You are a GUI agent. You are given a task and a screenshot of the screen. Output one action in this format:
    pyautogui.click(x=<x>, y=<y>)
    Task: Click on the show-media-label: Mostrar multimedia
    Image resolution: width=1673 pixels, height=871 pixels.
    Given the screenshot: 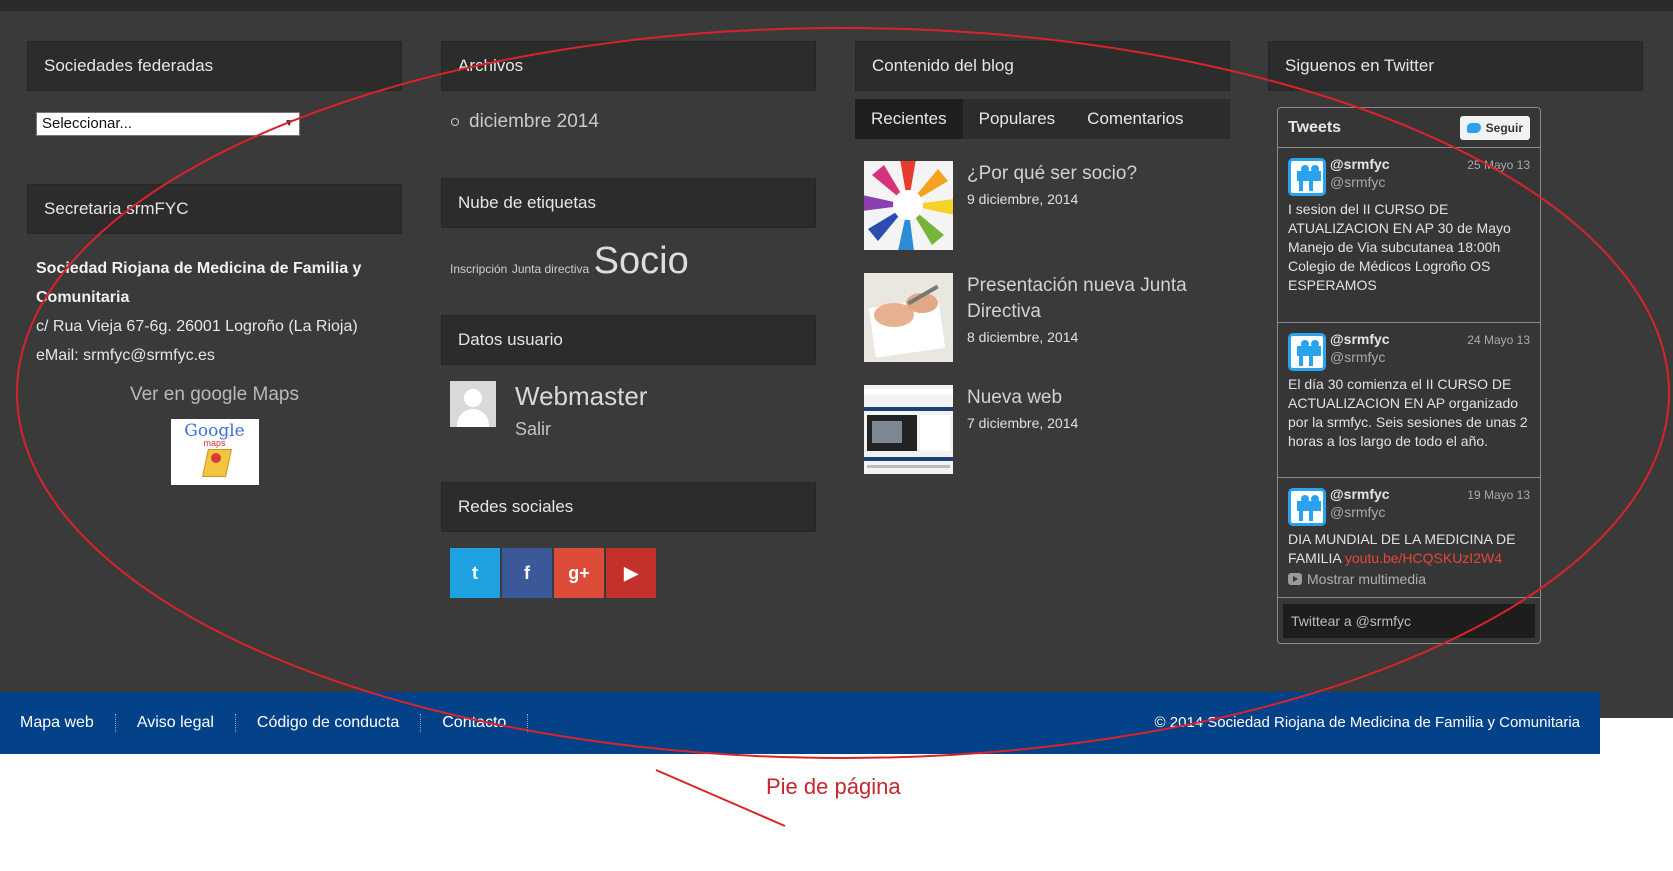 What is the action you would take?
    pyautogui.click(x=1367, y=579)
    